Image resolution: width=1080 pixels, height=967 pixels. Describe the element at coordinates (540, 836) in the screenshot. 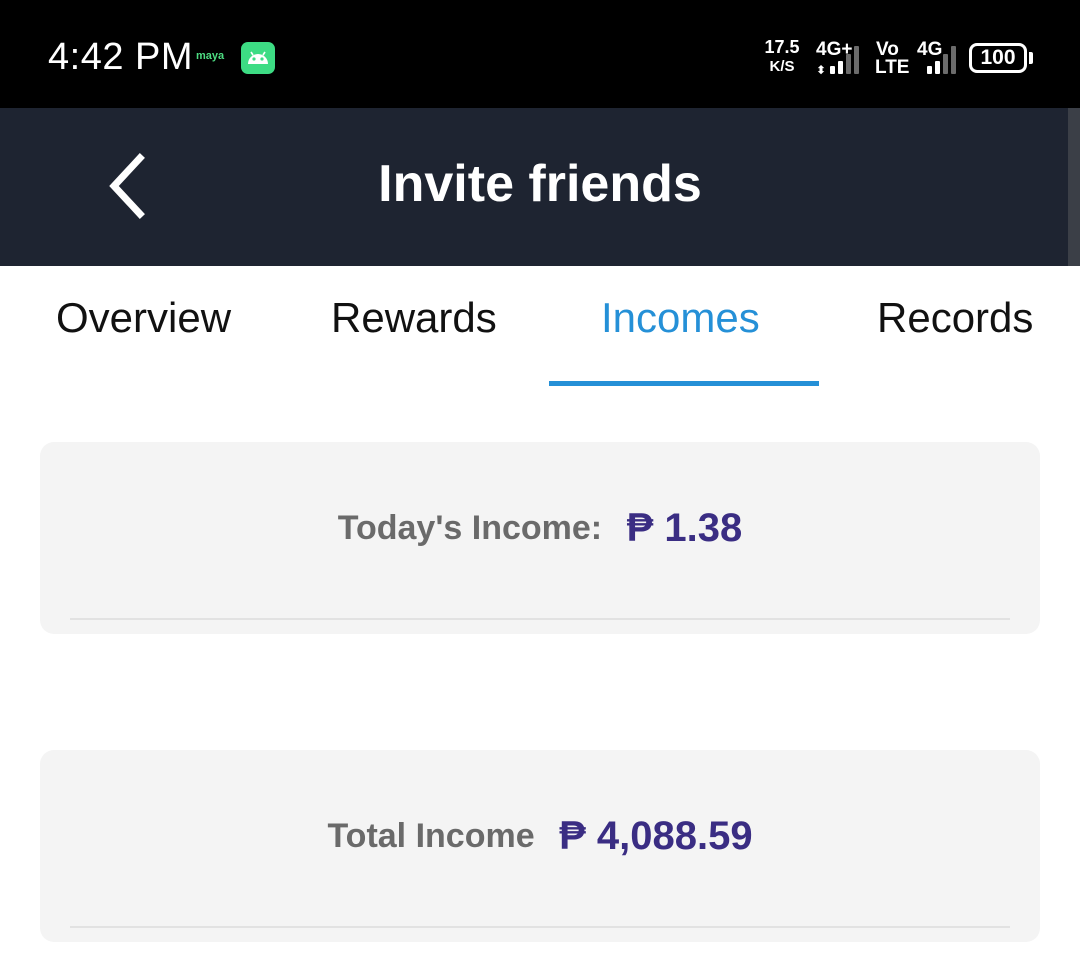

I see `total-income-row: Total Income ₱ 4,088.59` at that location.